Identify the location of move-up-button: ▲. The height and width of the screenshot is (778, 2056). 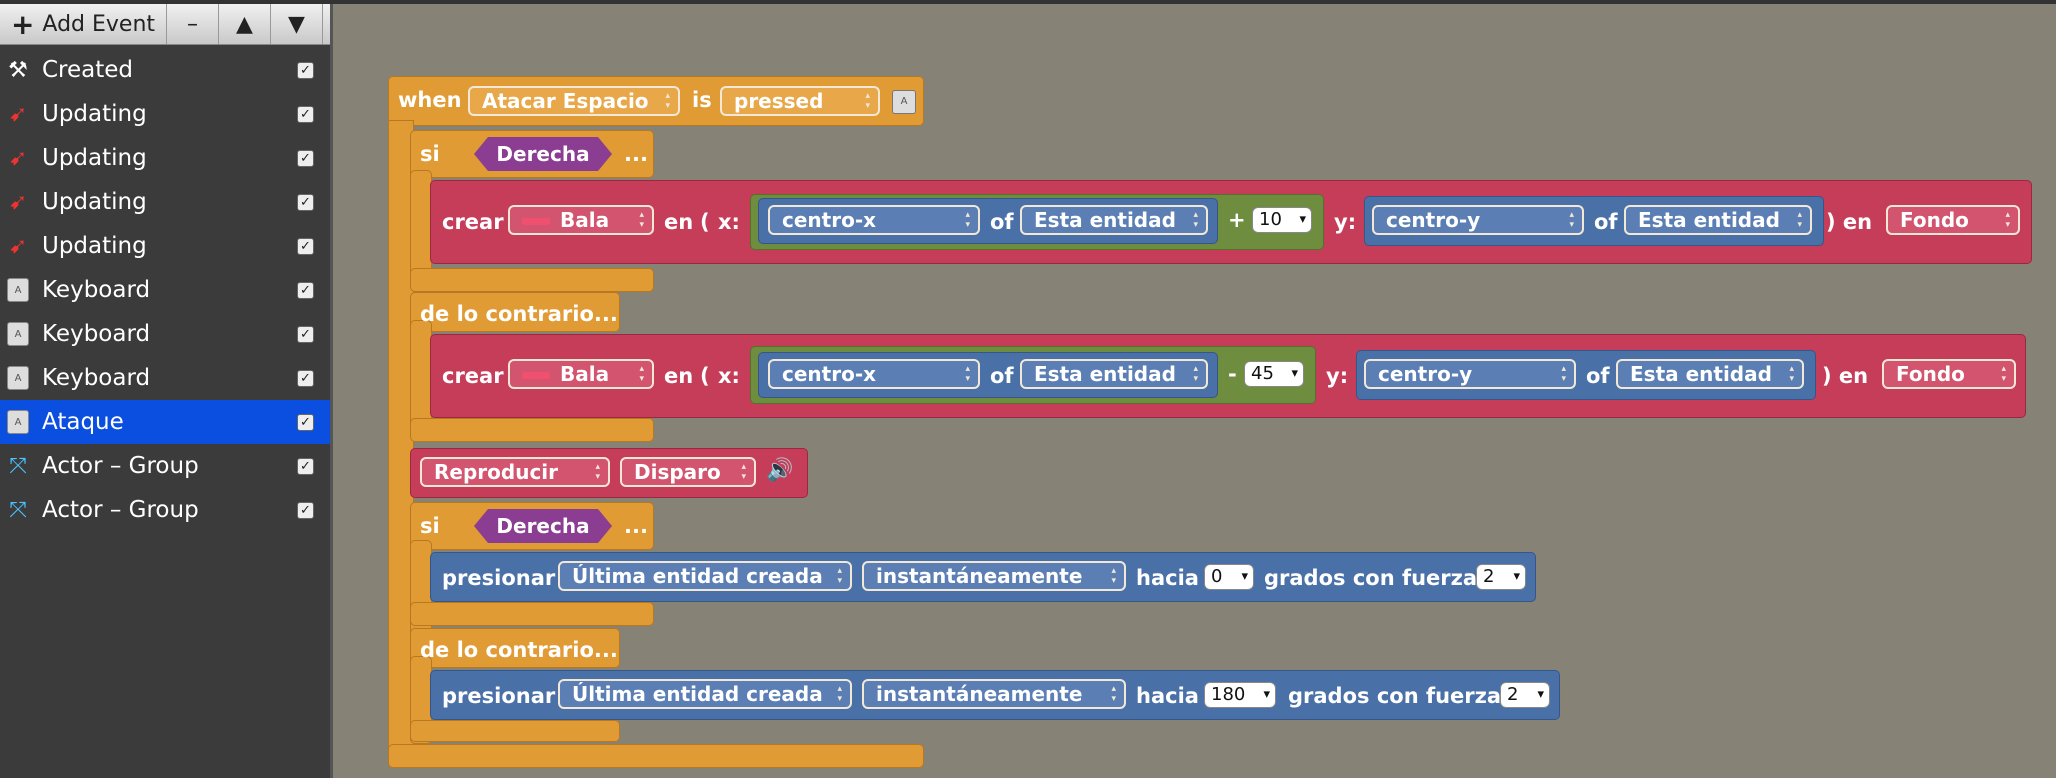
(245, 24).